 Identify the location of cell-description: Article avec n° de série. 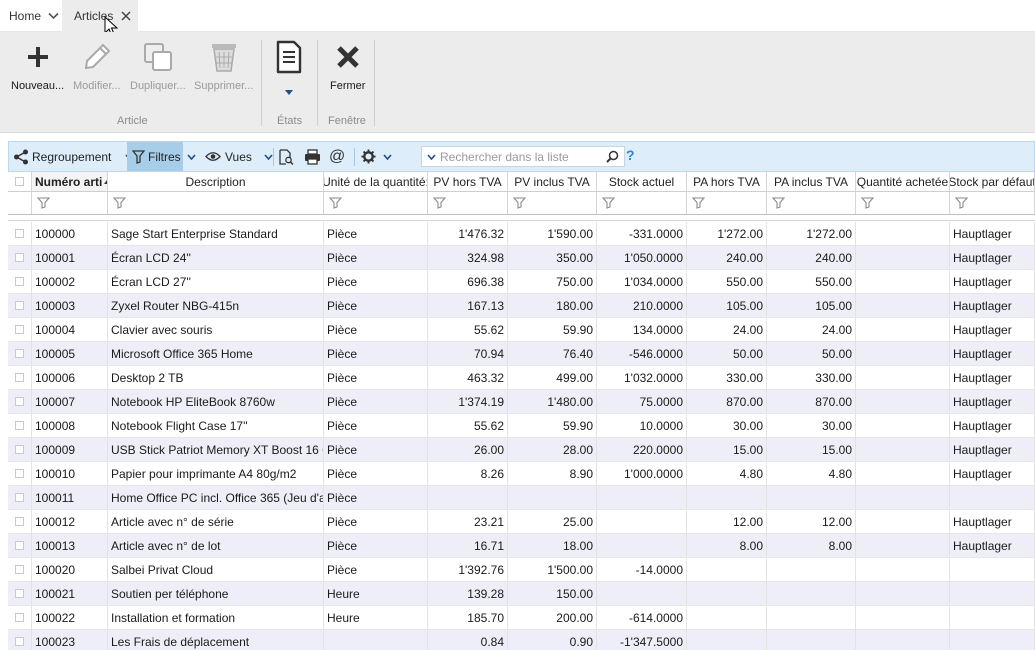
(216, 521).